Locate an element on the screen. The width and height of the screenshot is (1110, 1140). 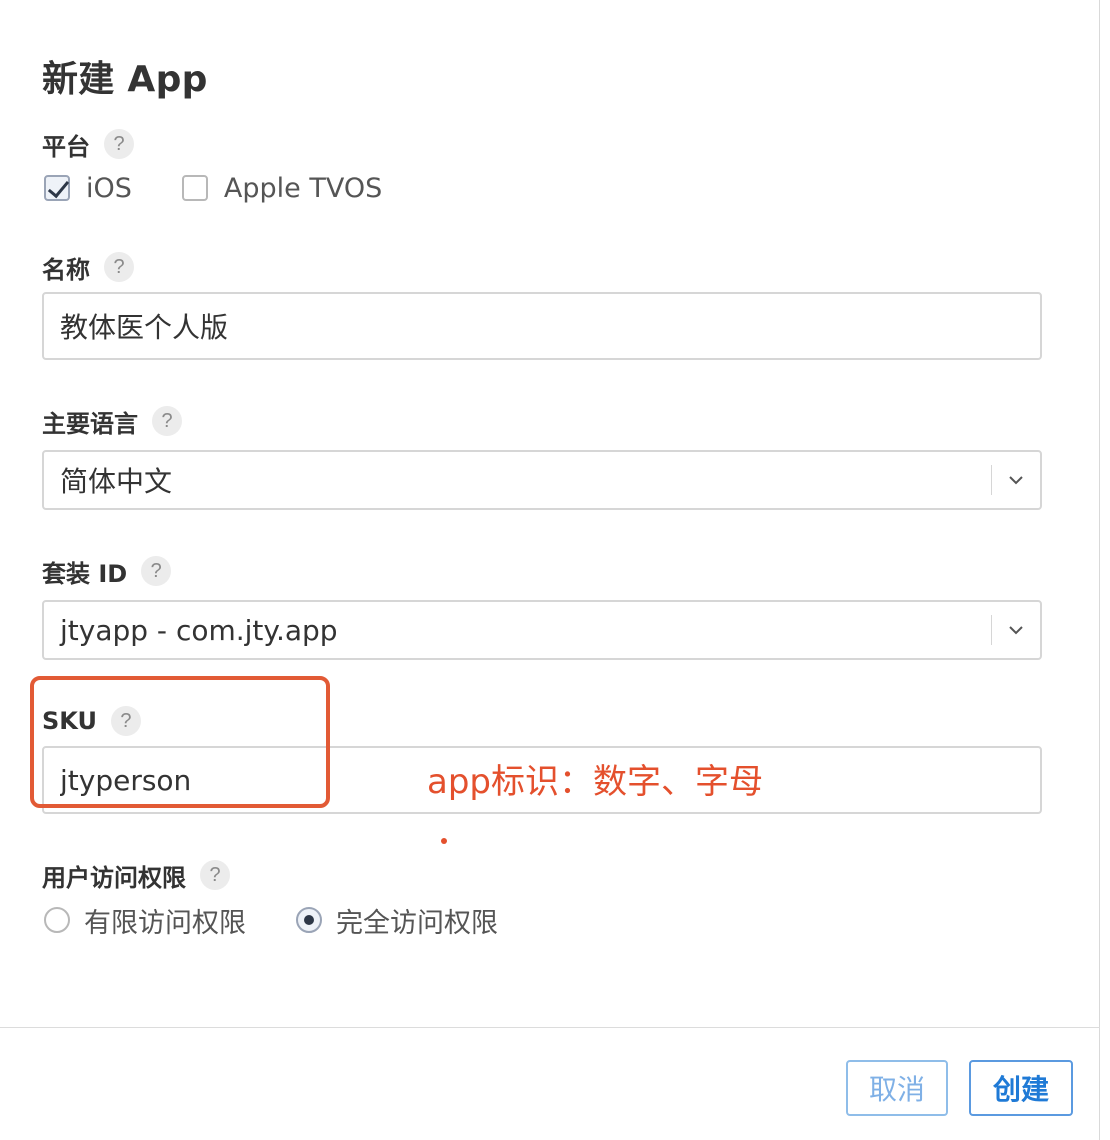
sku-annotation-text: app标识：数字、字母 is located at coordinates (595, 782).